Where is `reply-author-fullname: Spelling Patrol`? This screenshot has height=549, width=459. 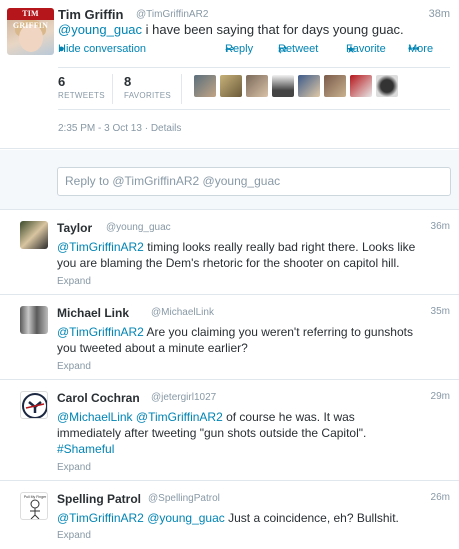 reply-author-fullname: Spelling Patrol is located at coordinates (99, 499).